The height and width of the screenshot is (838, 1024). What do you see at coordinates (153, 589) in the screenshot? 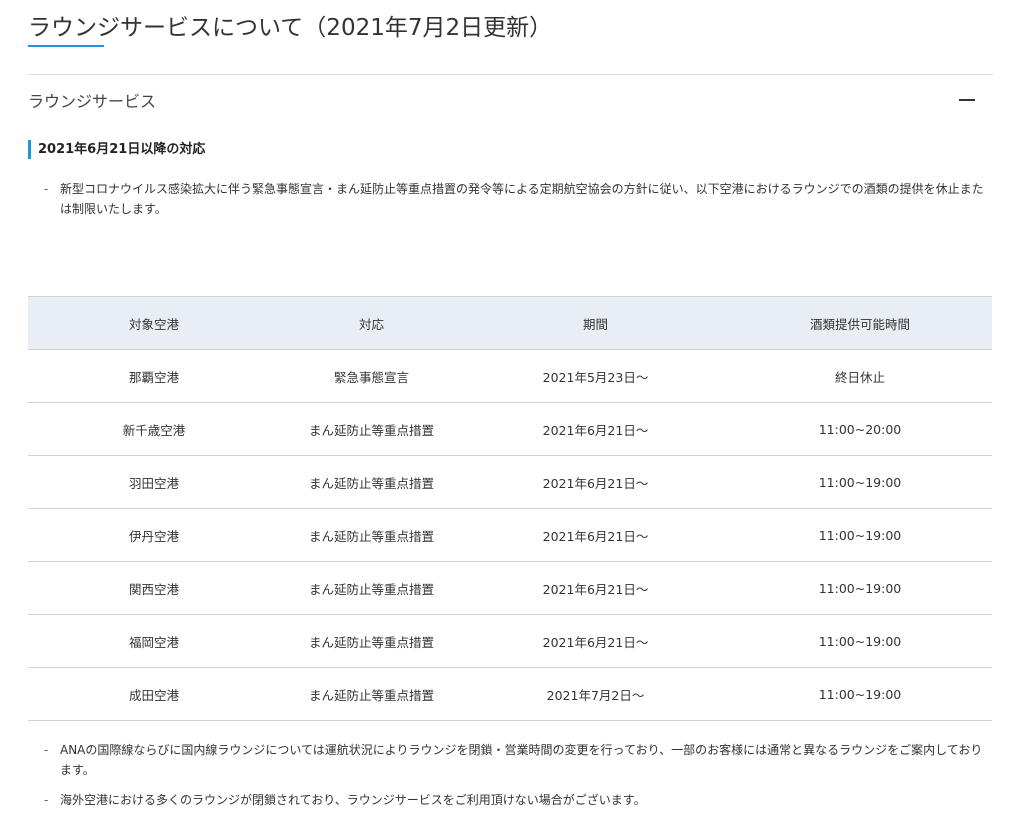
I see `cell-airport: 関西空港` at bounding box center [153, 589].